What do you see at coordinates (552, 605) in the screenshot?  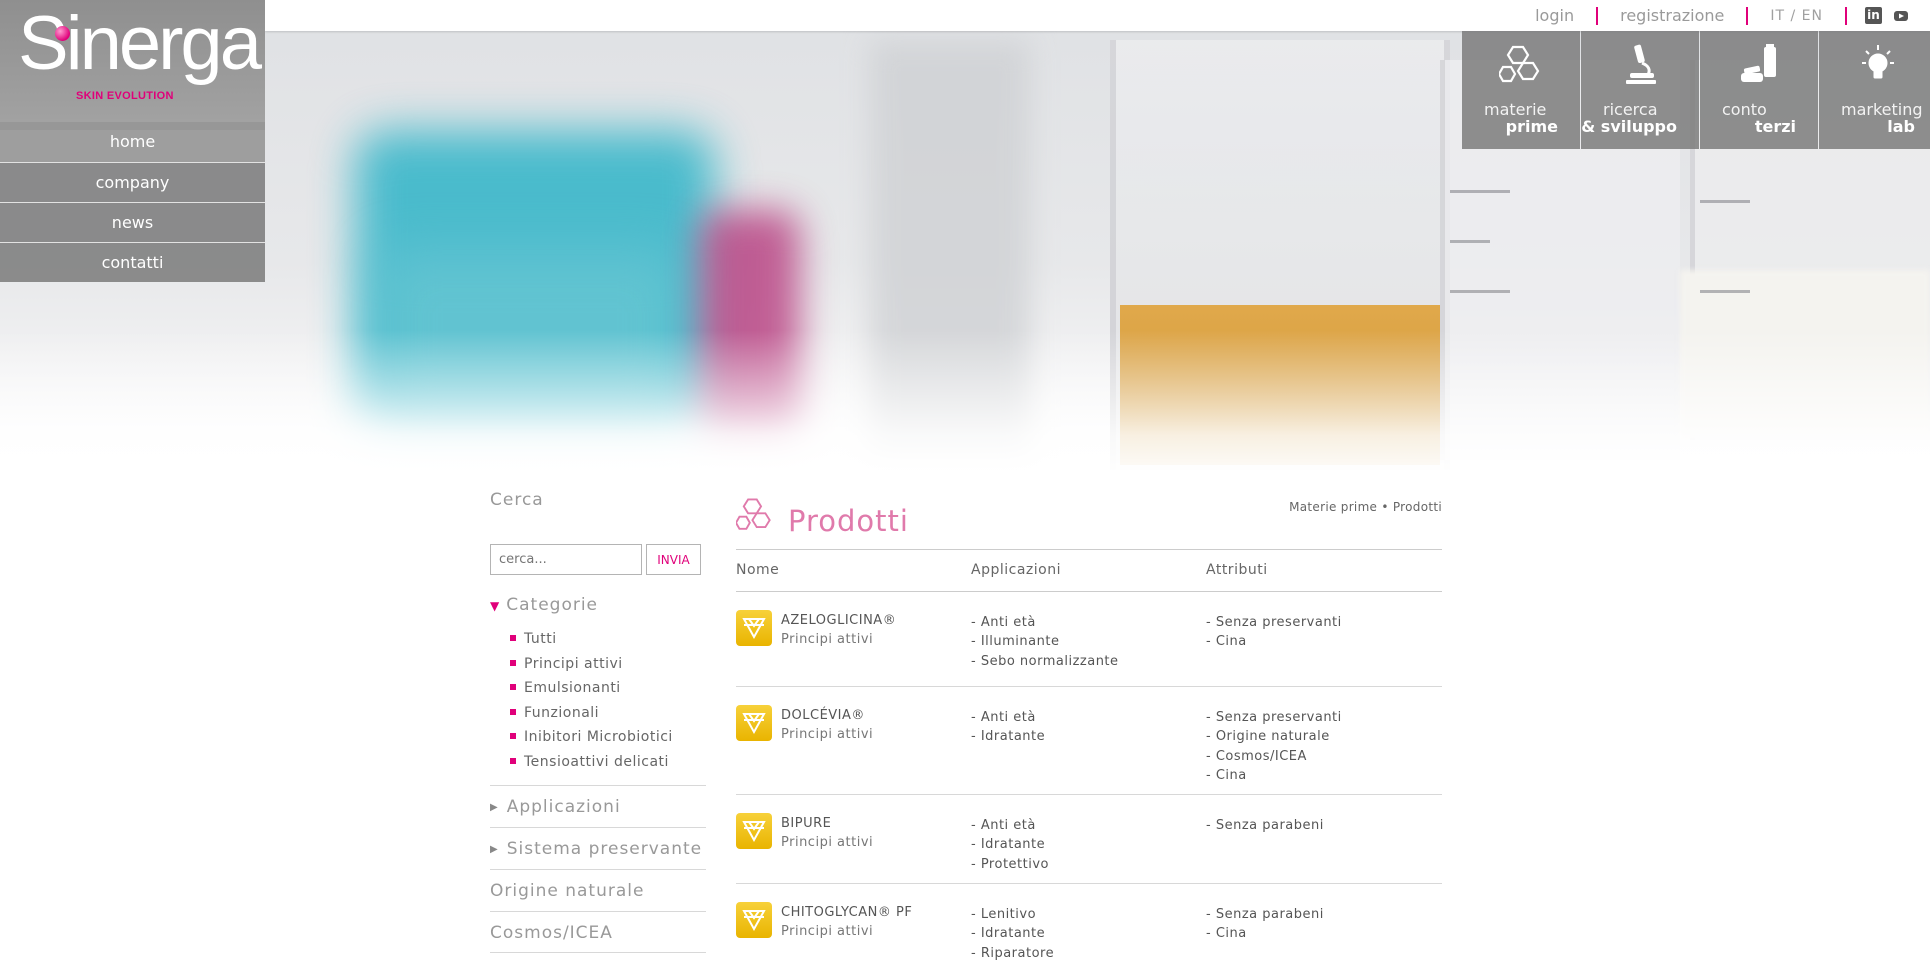 I see `categories-label: Categorie` at bounding box center [552, 605].